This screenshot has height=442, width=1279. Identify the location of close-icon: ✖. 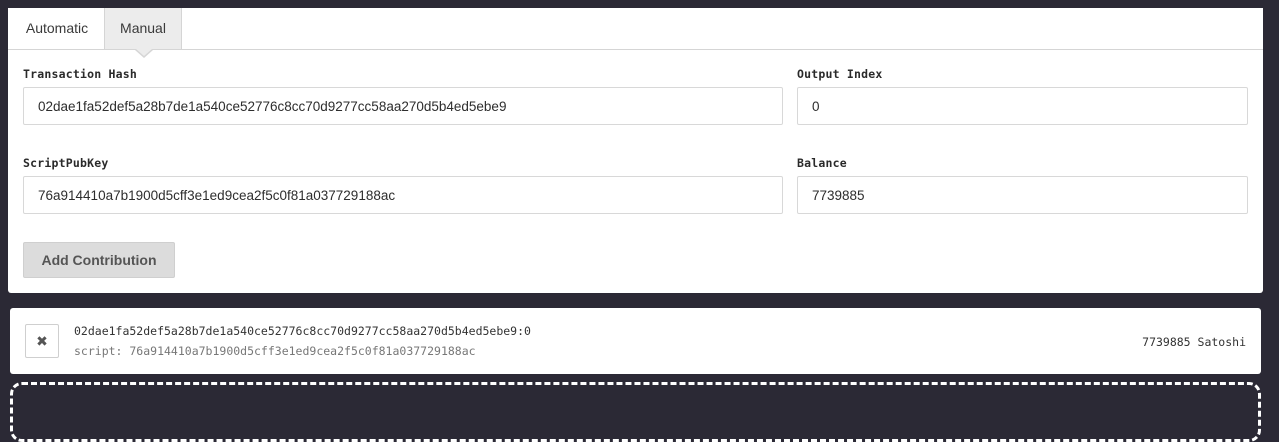
(42, 341).